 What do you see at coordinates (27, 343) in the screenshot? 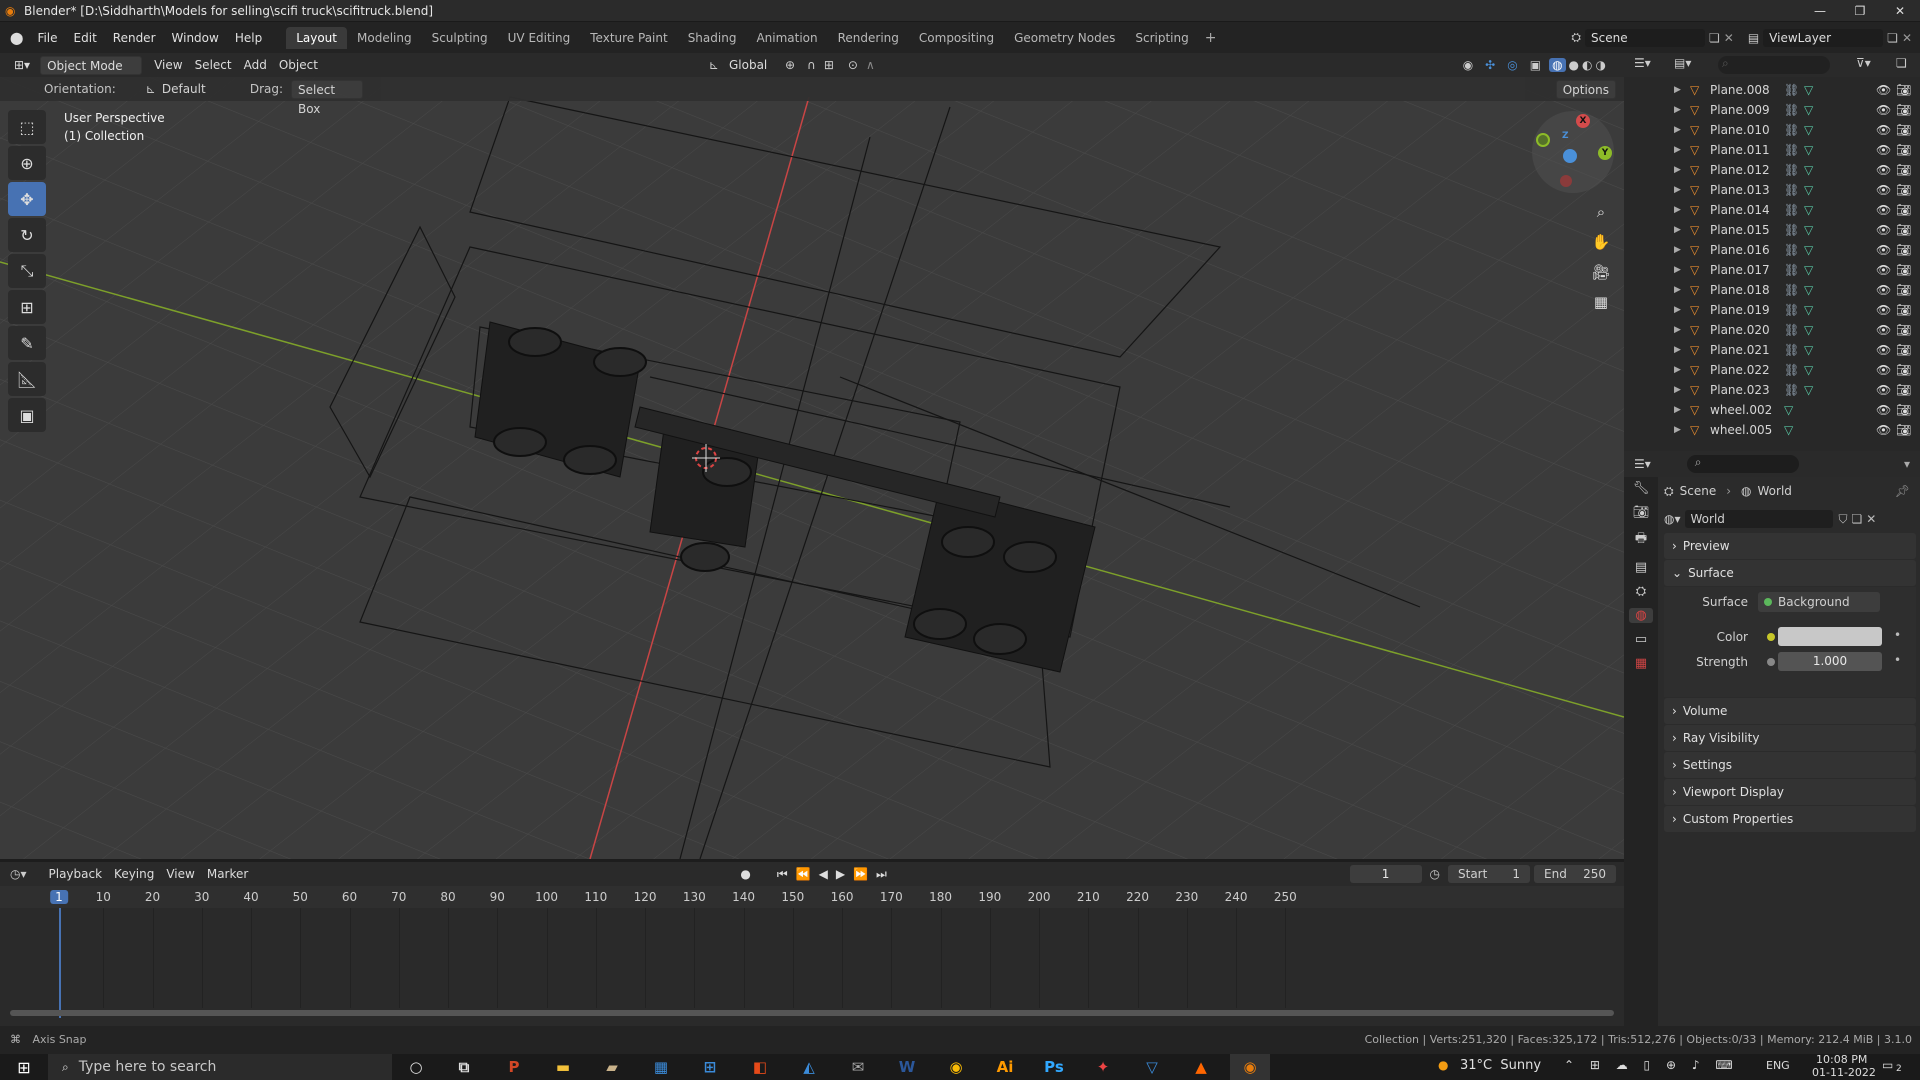
I see `annotate-tool-icon: ✎` at bounding box center [27, 343].